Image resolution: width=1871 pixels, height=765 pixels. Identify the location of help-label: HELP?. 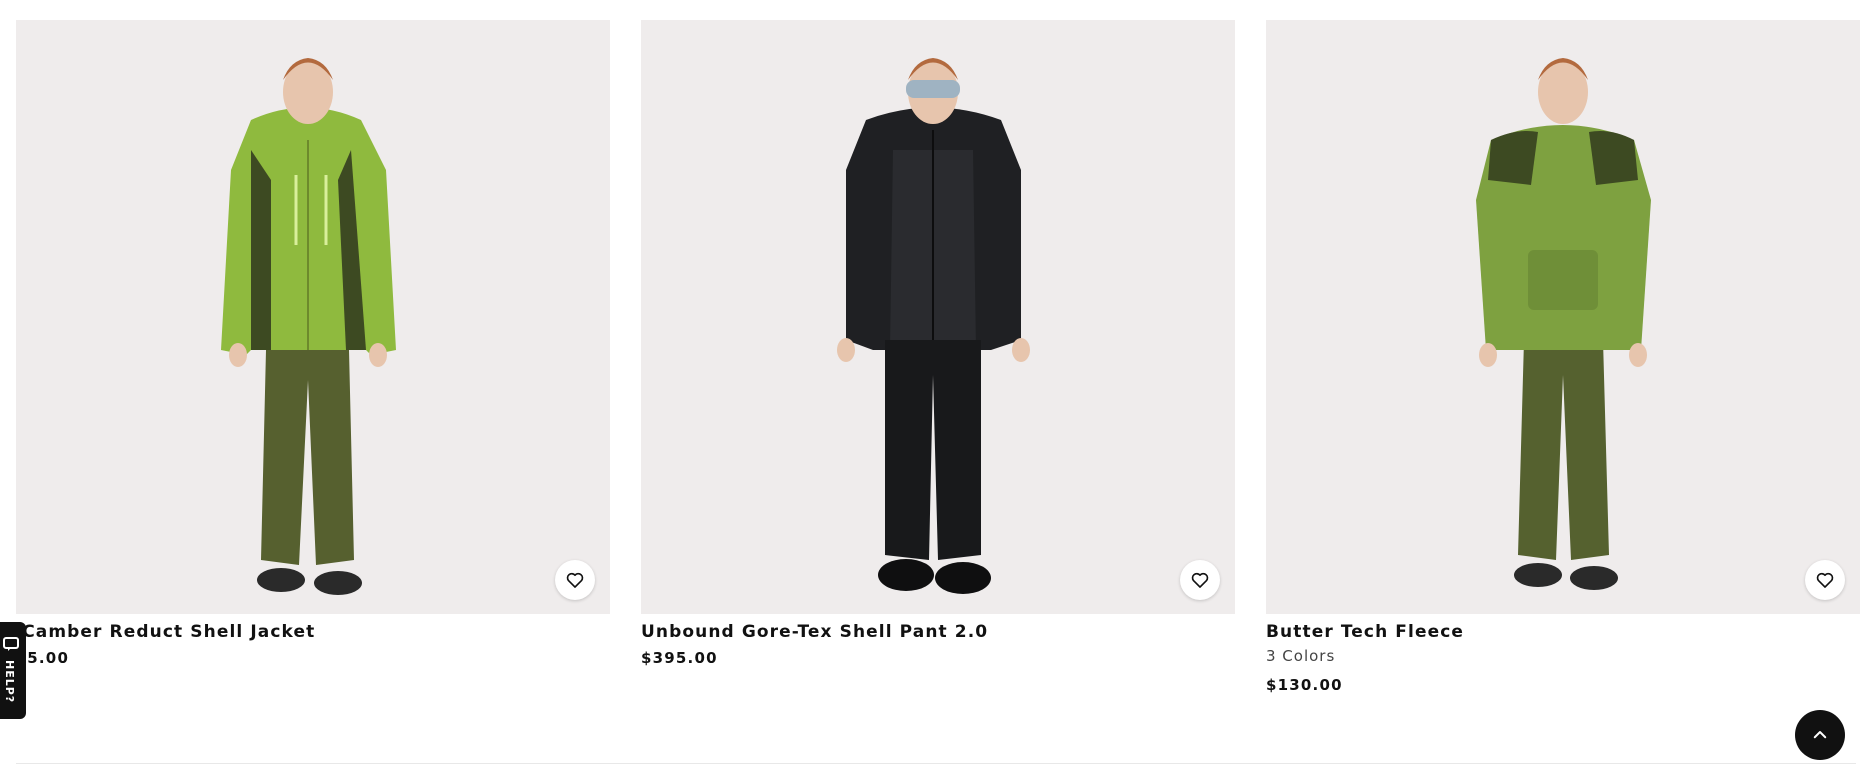
(9, 682).